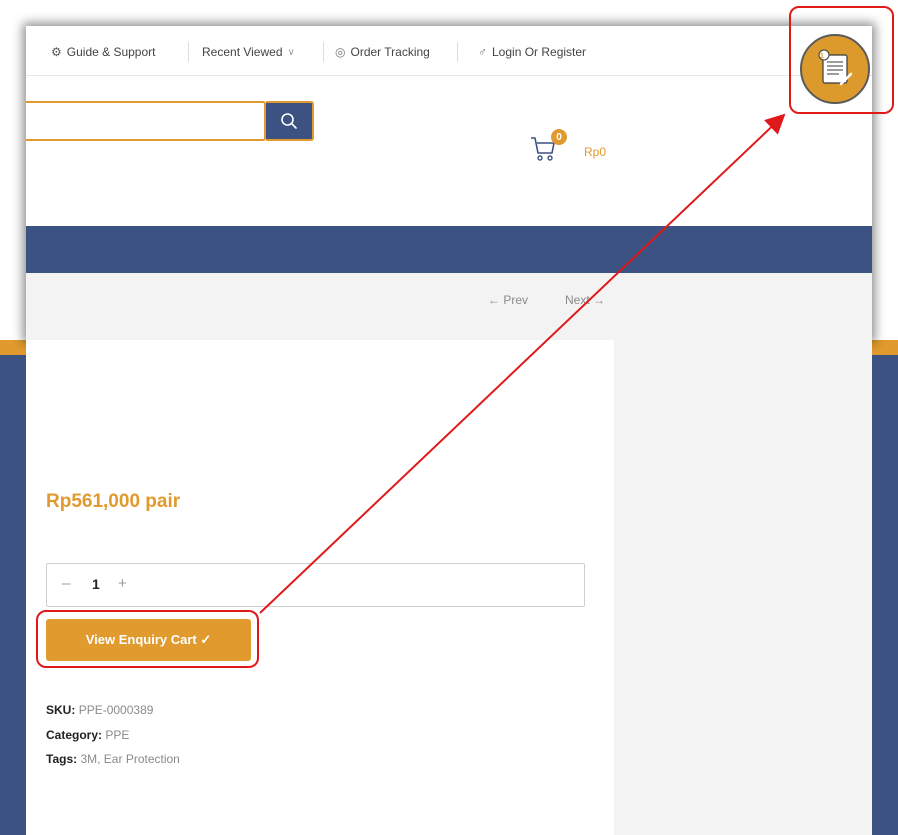 This screenshot has height=835, width=898. Describe the element at coordinates (74, 735) in the screenshot. I see `category-label: Category:` at that location.